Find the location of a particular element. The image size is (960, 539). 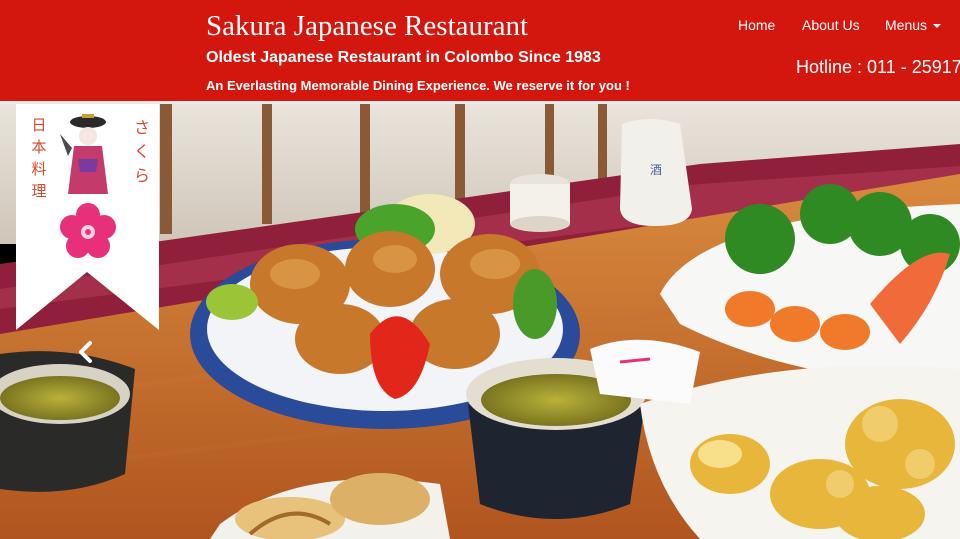

hotline-number: Hotline : 011 - 25917 is located at coordinates (878, 67).